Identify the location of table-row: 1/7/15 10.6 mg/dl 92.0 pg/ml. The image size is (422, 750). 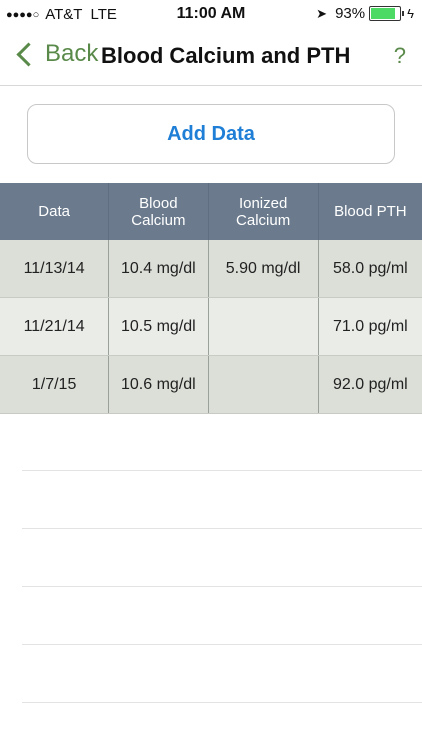
(211, 385).